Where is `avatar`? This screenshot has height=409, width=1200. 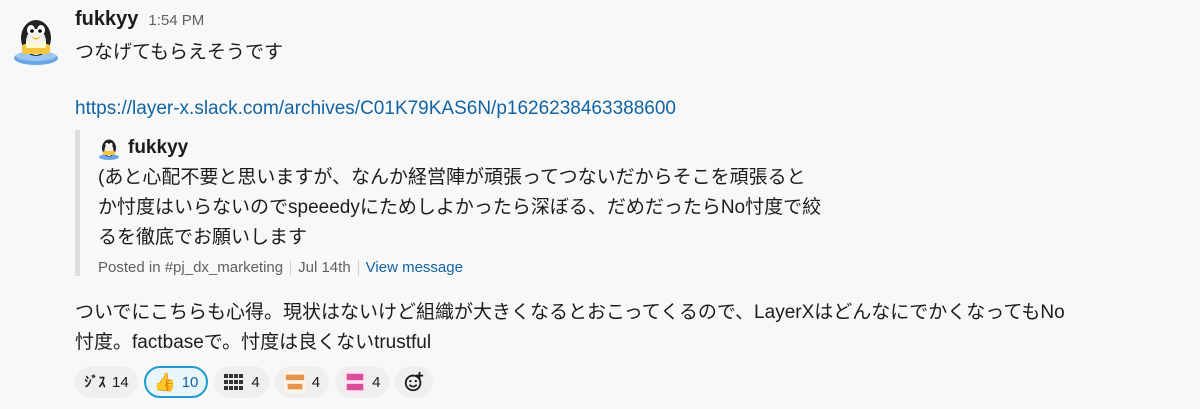
avatar is located at coordinates (36, 39).